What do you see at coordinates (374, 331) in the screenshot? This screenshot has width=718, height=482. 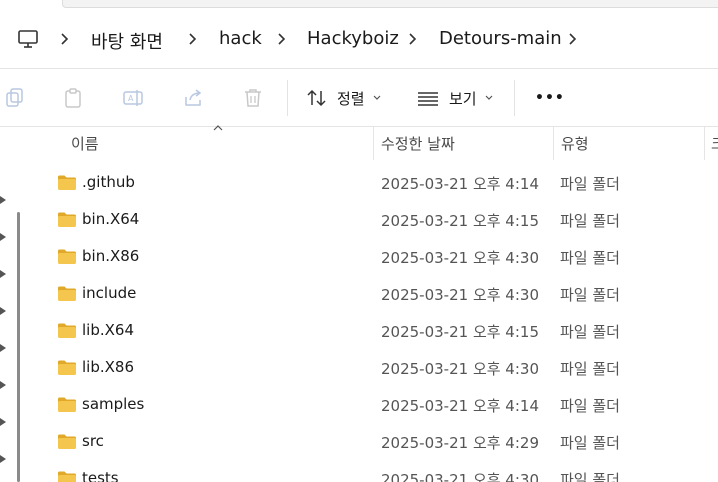 I see `file-row: lib.X64 2025-03-21 오후 4:15 파일 폴더` at bounding box center [374, 331].